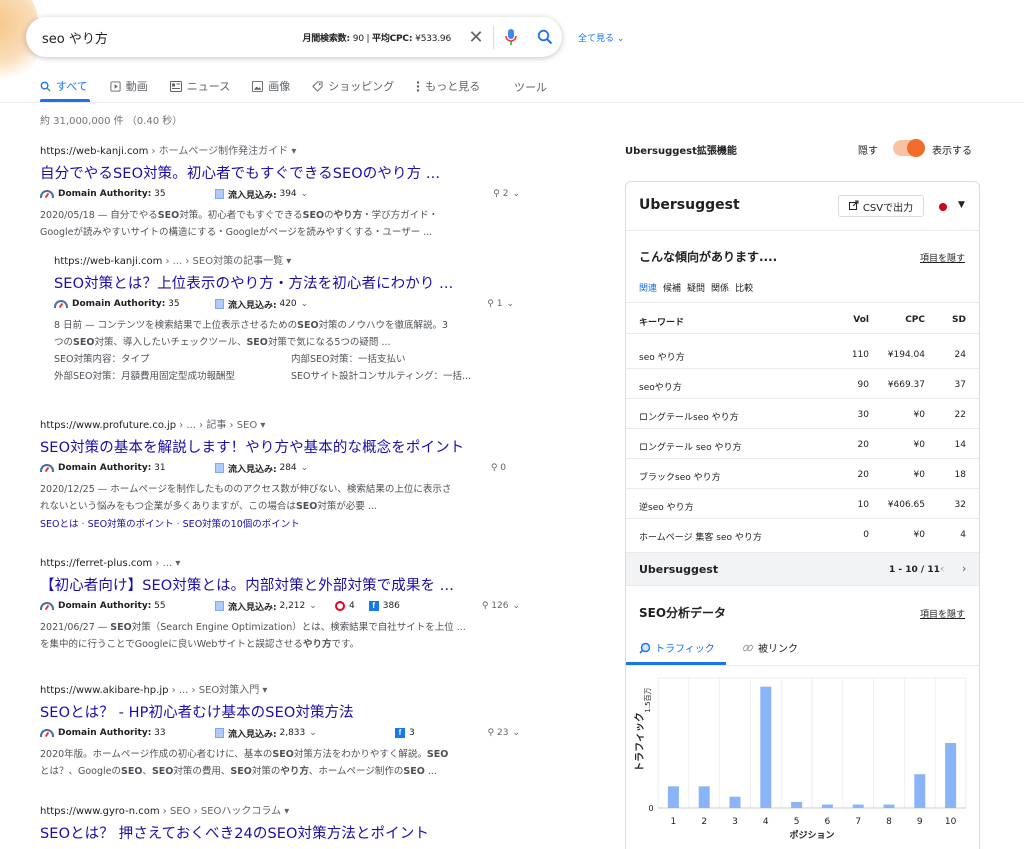 Image resolution: width=1024 pixels, height=849 pixels. I want to click on extension-toggle, so click(909, 148).